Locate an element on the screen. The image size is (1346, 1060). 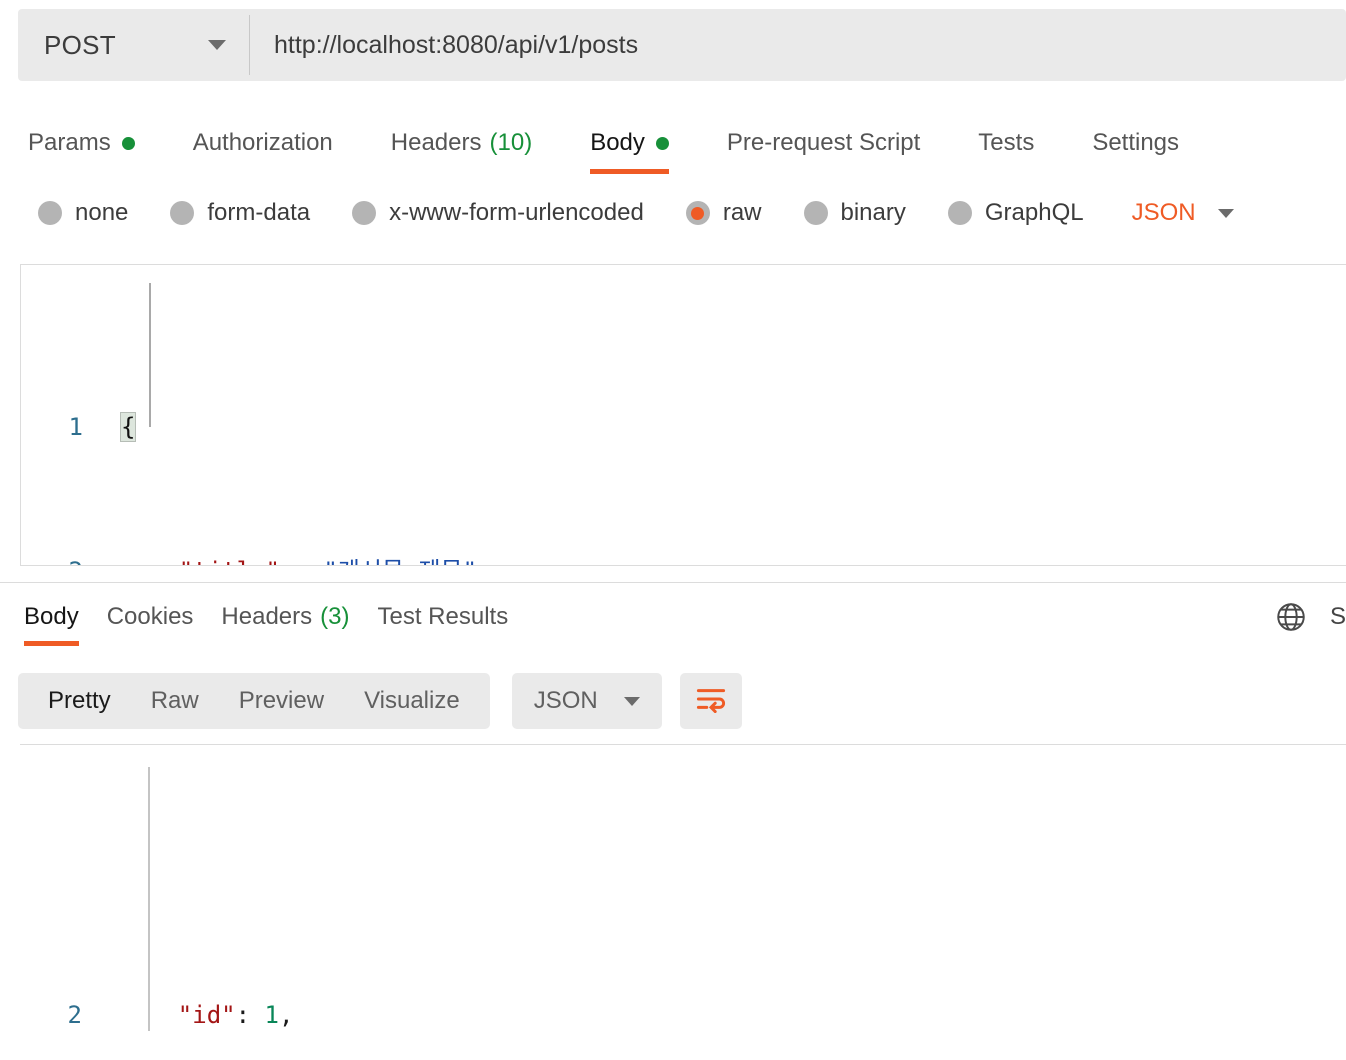
wrap-lines-icon is located at coordinates (711, 701).